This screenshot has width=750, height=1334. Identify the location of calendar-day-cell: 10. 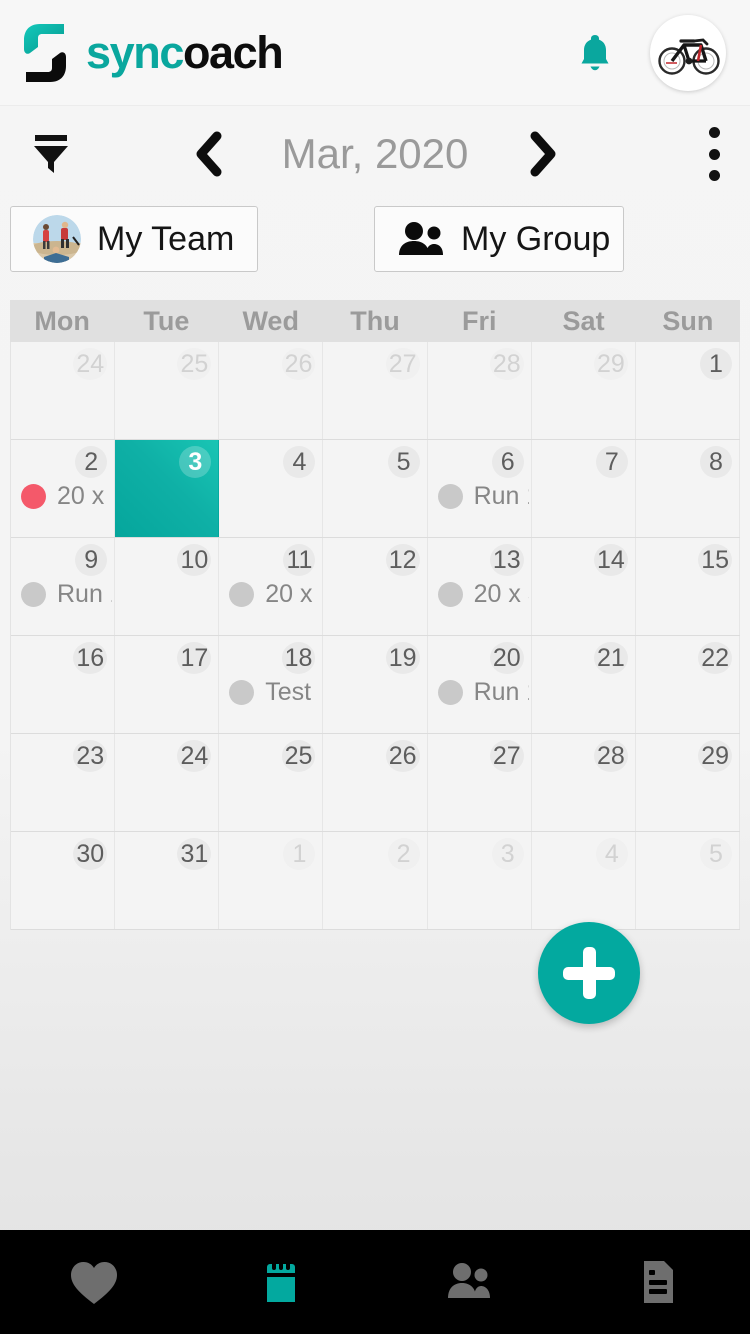
(167, 586).